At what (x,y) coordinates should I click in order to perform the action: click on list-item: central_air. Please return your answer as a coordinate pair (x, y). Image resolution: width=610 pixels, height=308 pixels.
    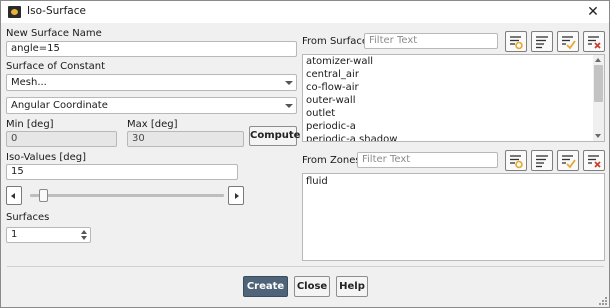
    Looking at the image, I should click on (332, 74).